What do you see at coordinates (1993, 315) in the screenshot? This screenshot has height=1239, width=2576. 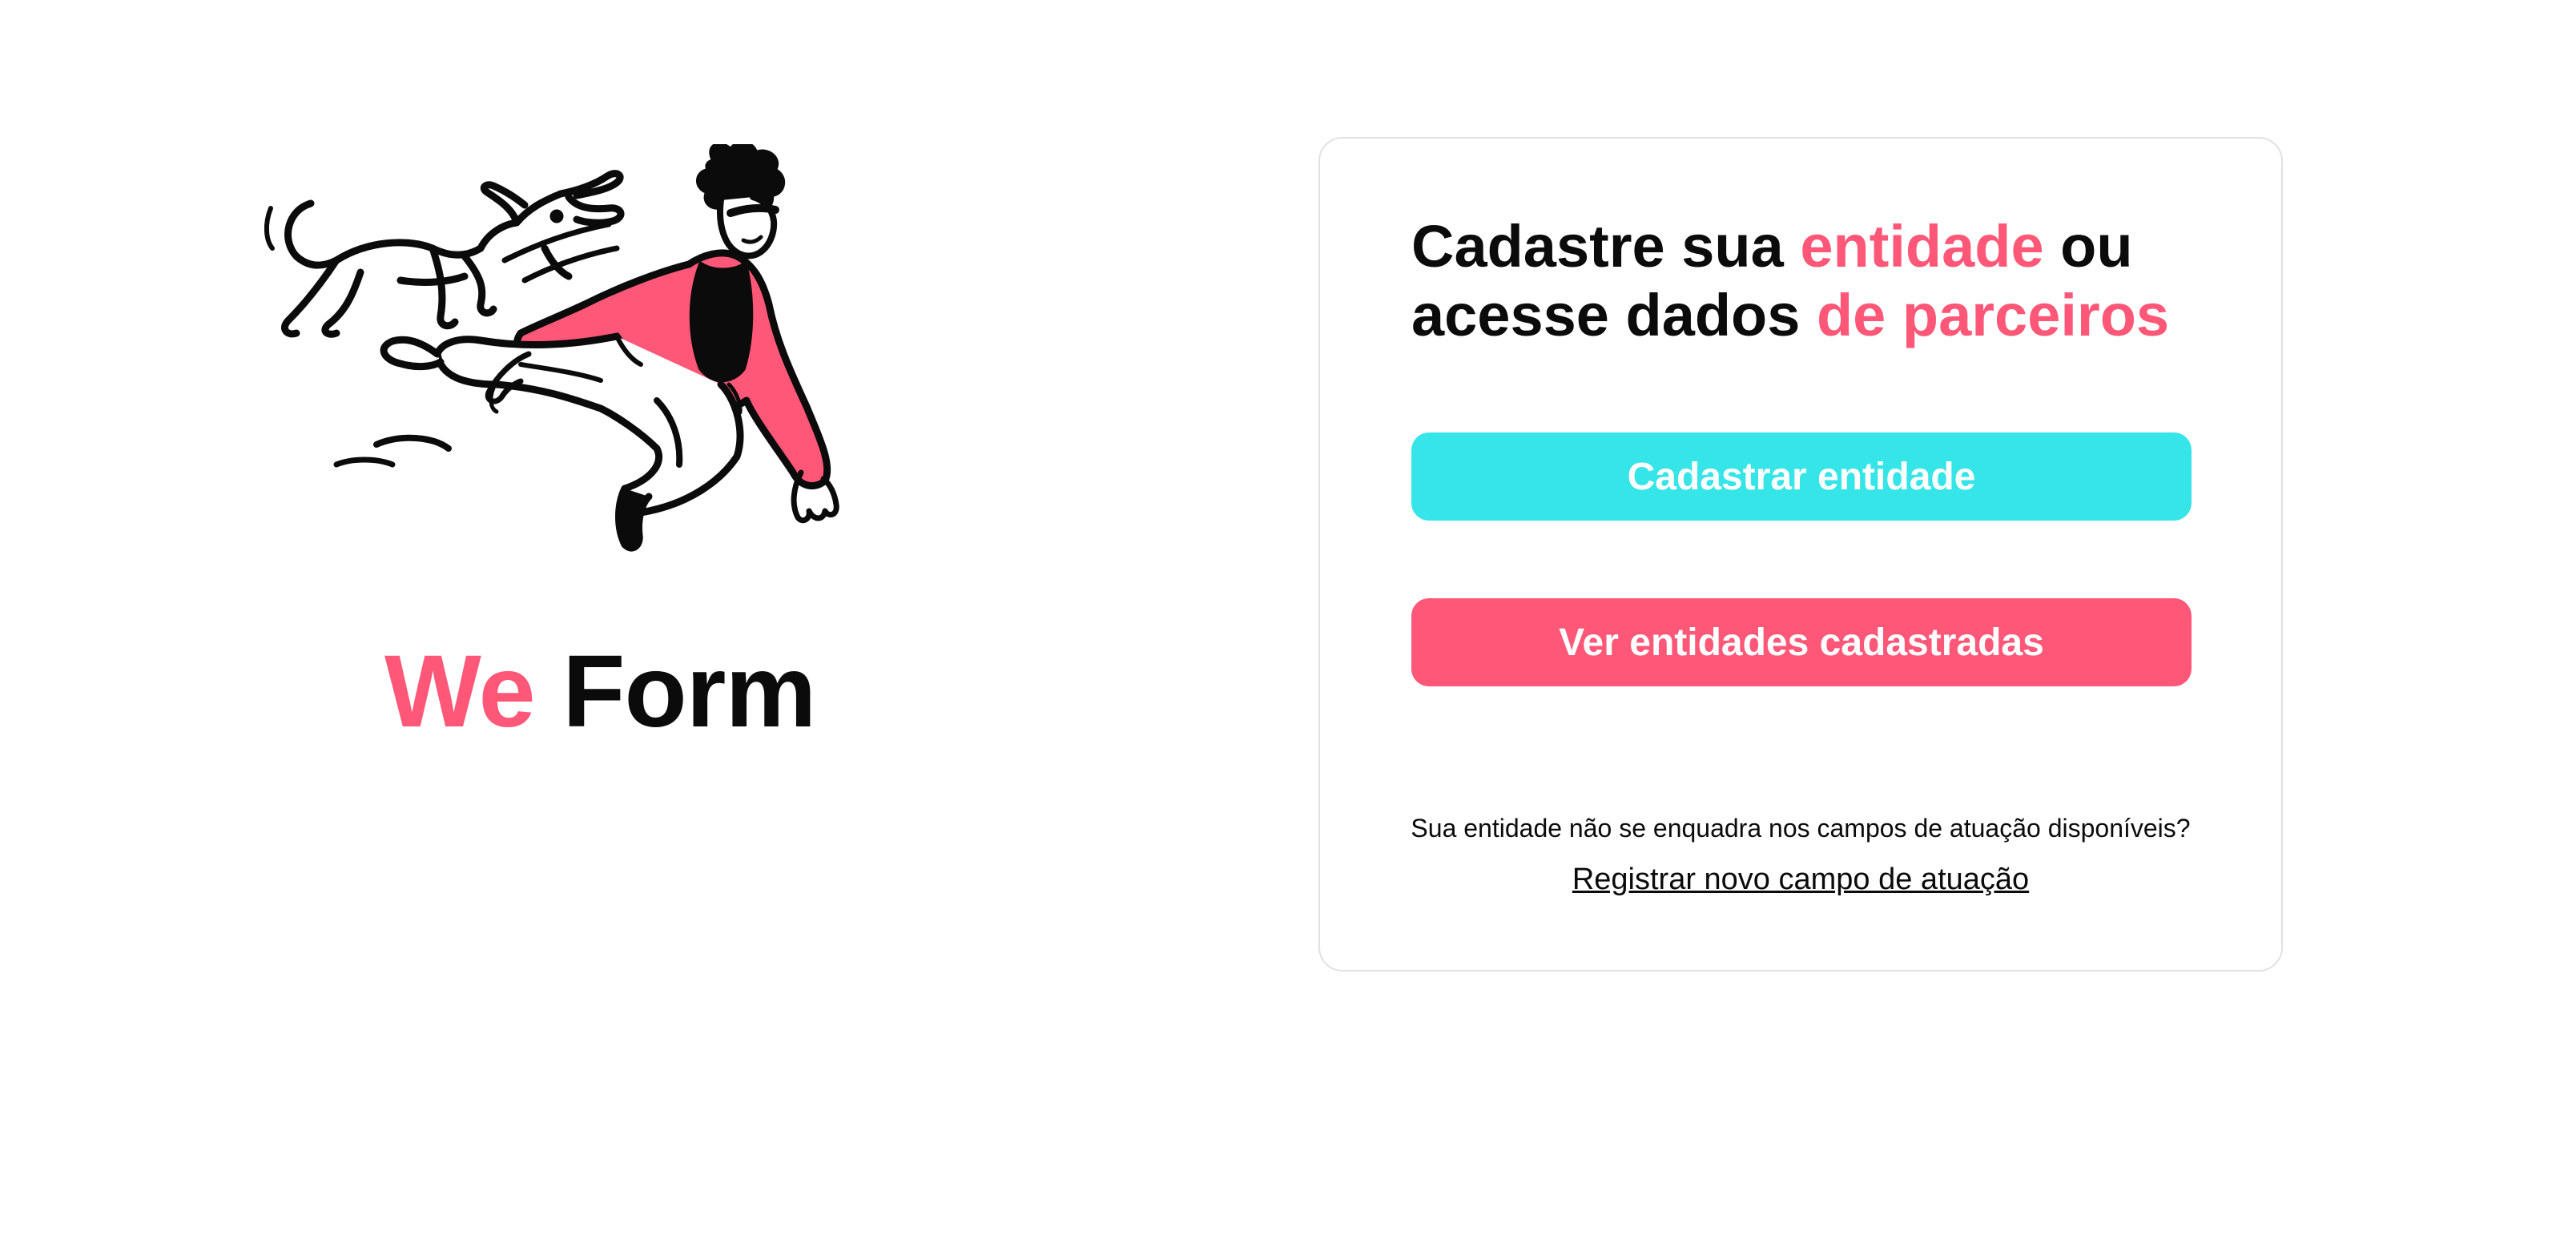 I see `title-line2-accent: de parceiros` at bounding box center [1993, 315].